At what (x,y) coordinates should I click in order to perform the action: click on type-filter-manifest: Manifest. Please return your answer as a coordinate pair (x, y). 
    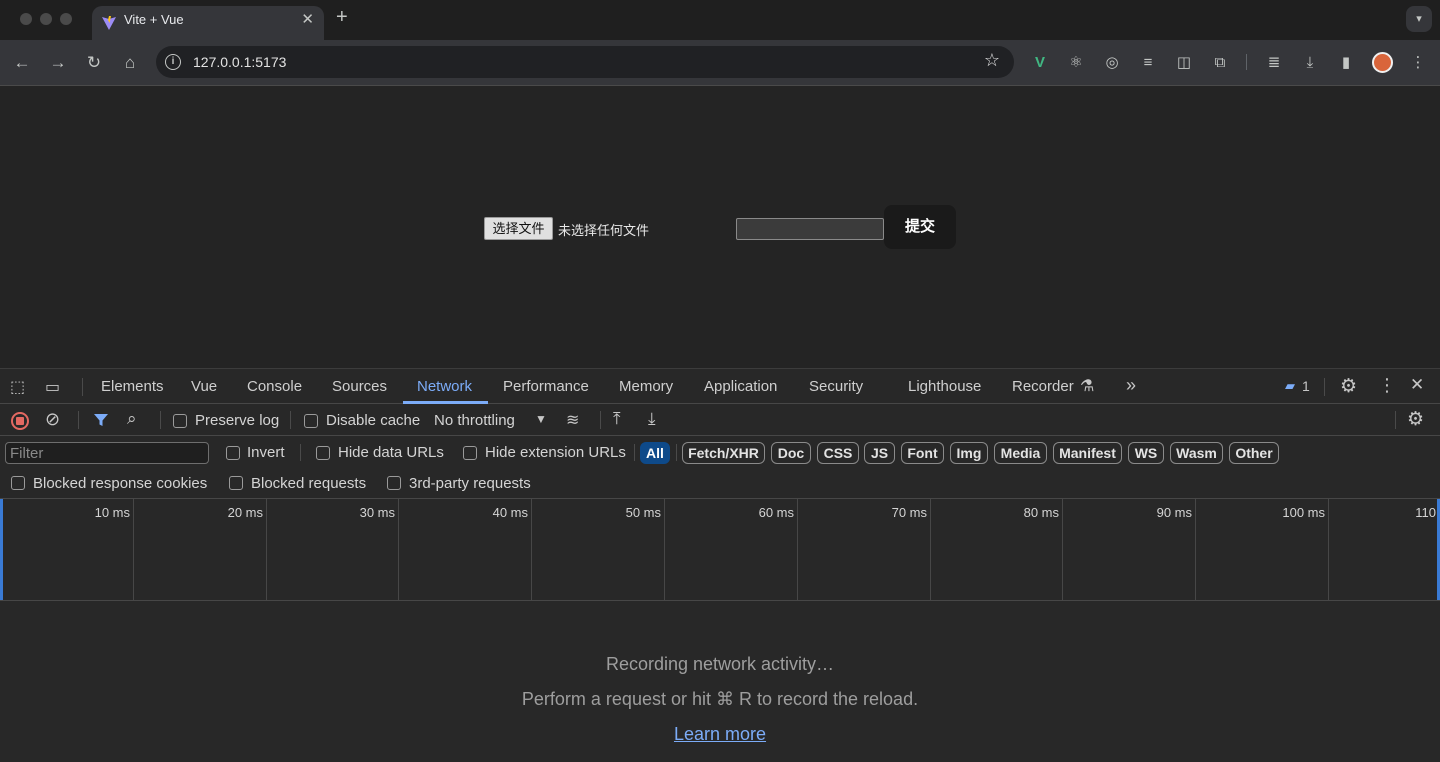
    Looking at the image, I should click on (1087, 453).